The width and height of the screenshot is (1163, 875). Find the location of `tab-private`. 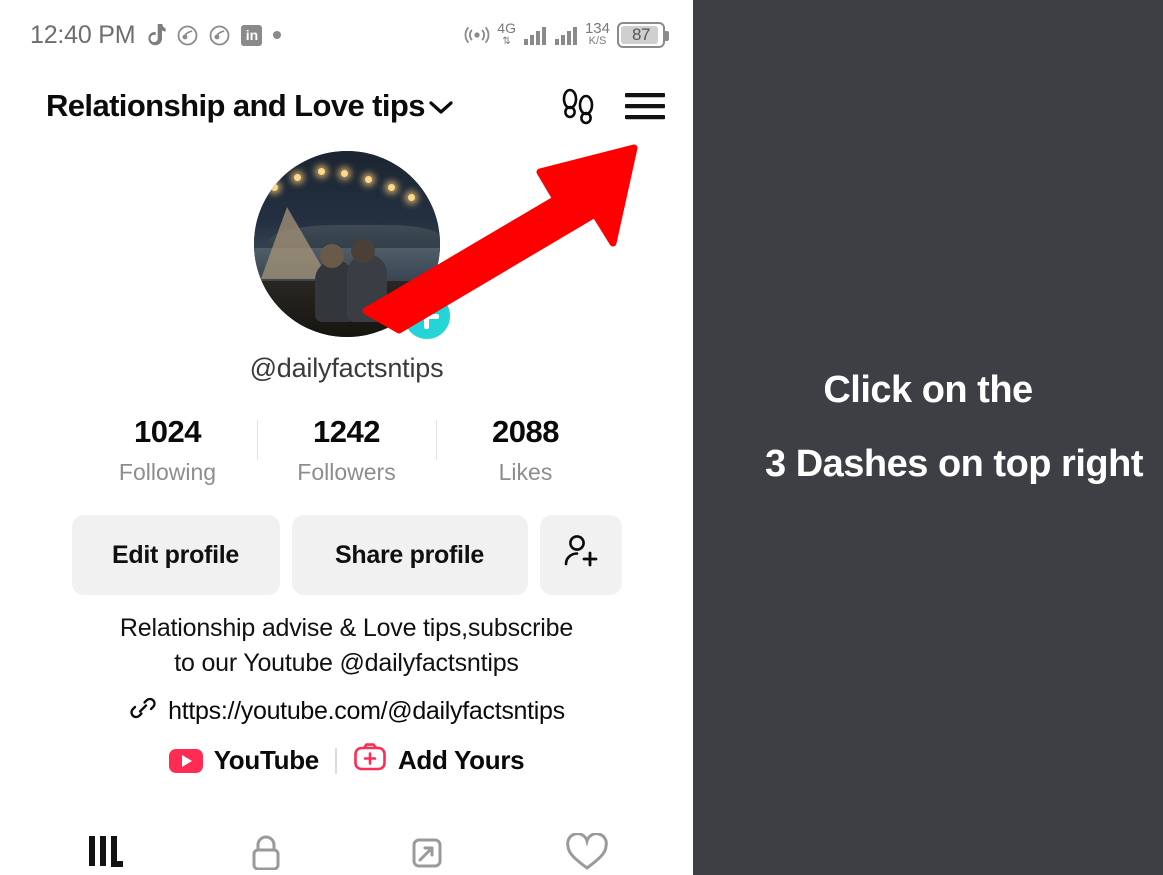

tab-private is located at coordinates (266, 854).